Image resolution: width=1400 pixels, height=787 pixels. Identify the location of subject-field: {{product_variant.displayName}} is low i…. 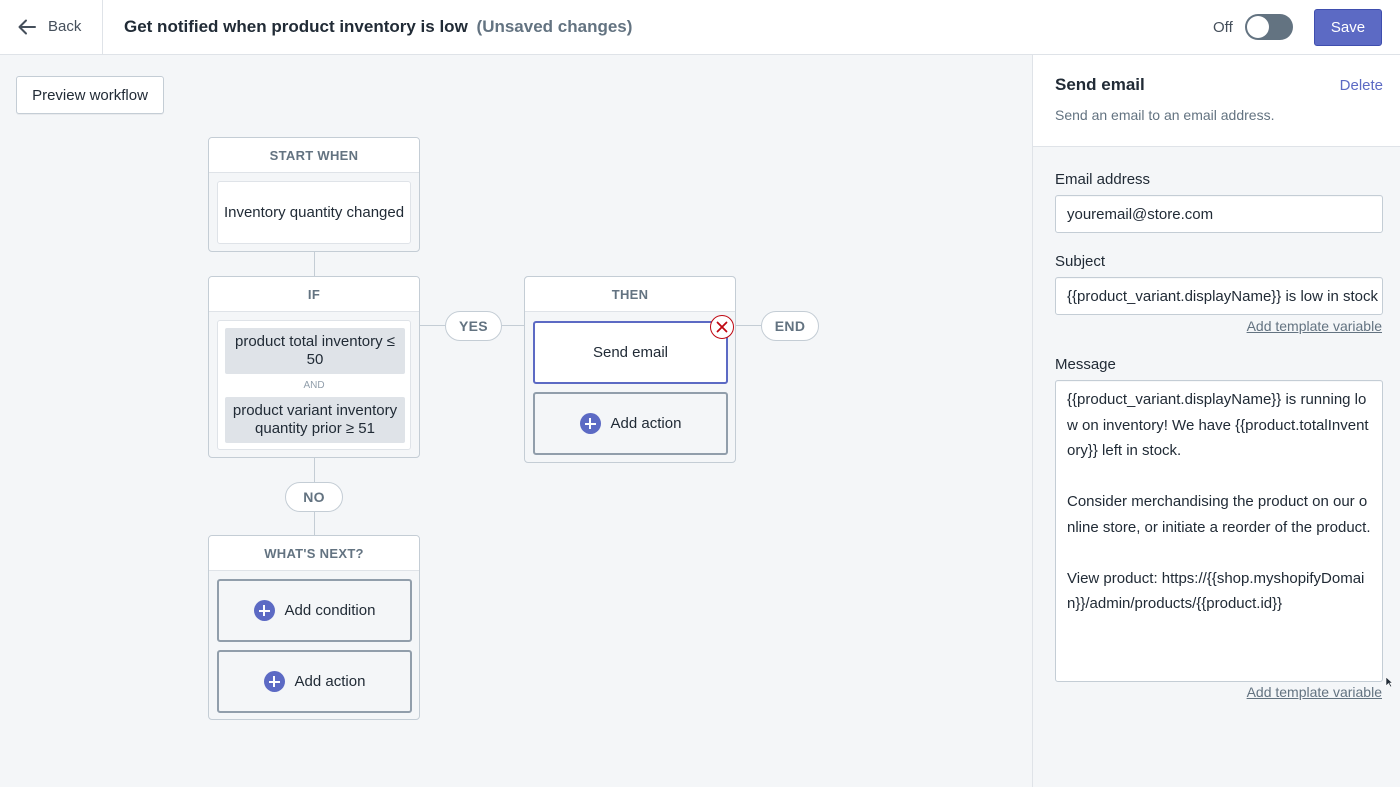
(1219, 296).